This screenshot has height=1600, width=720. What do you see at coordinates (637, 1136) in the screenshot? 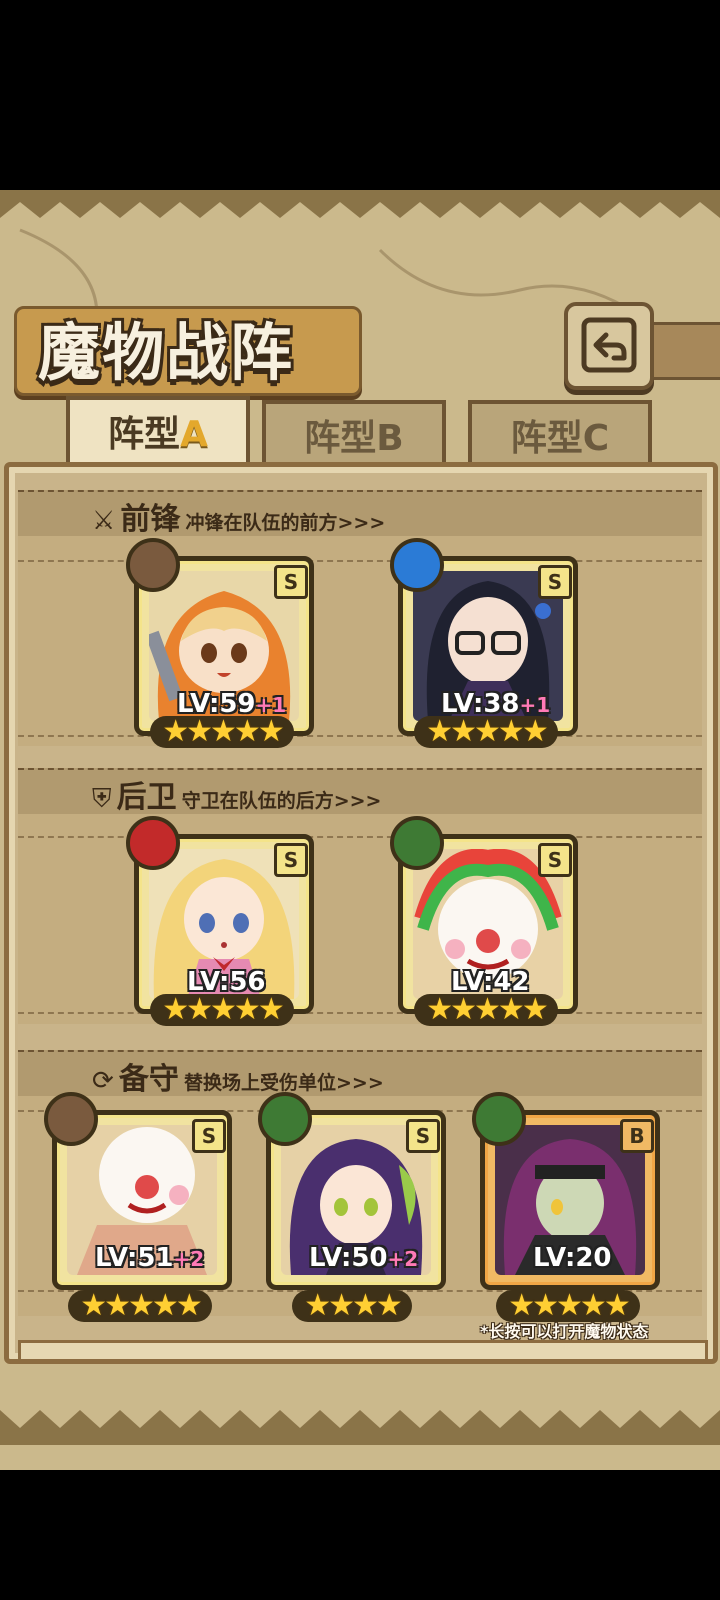
I see `grade-badge: B` at bounding box center [637, 1136].